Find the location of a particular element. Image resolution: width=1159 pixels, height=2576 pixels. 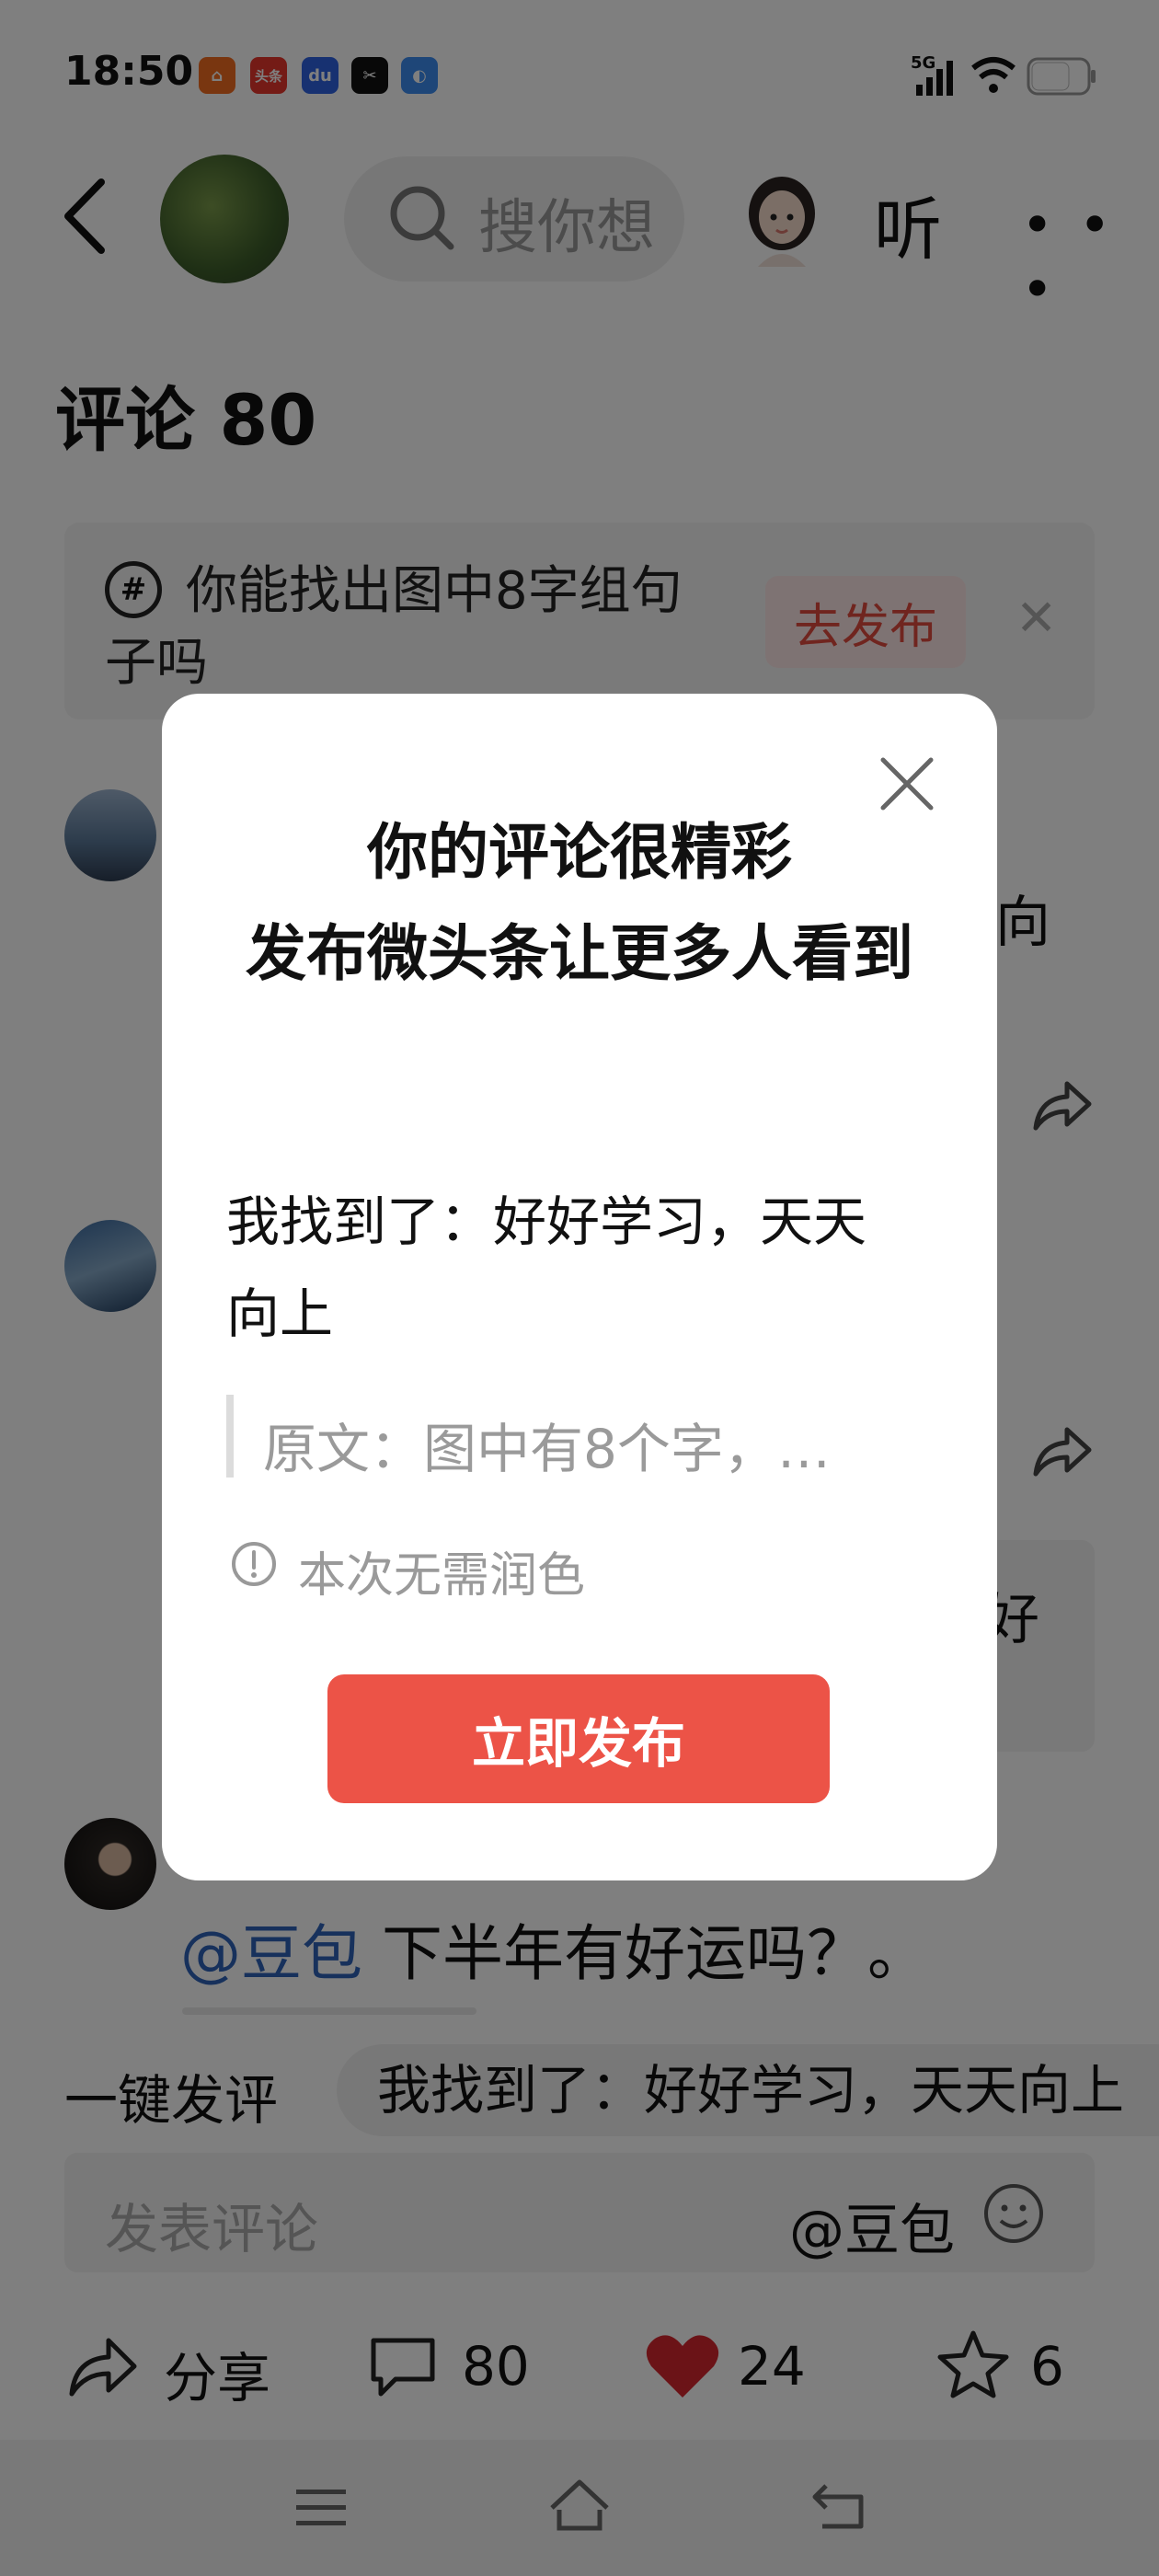

dialog-info-text: 本次无需润色 is located at coordinates (442, 1576).